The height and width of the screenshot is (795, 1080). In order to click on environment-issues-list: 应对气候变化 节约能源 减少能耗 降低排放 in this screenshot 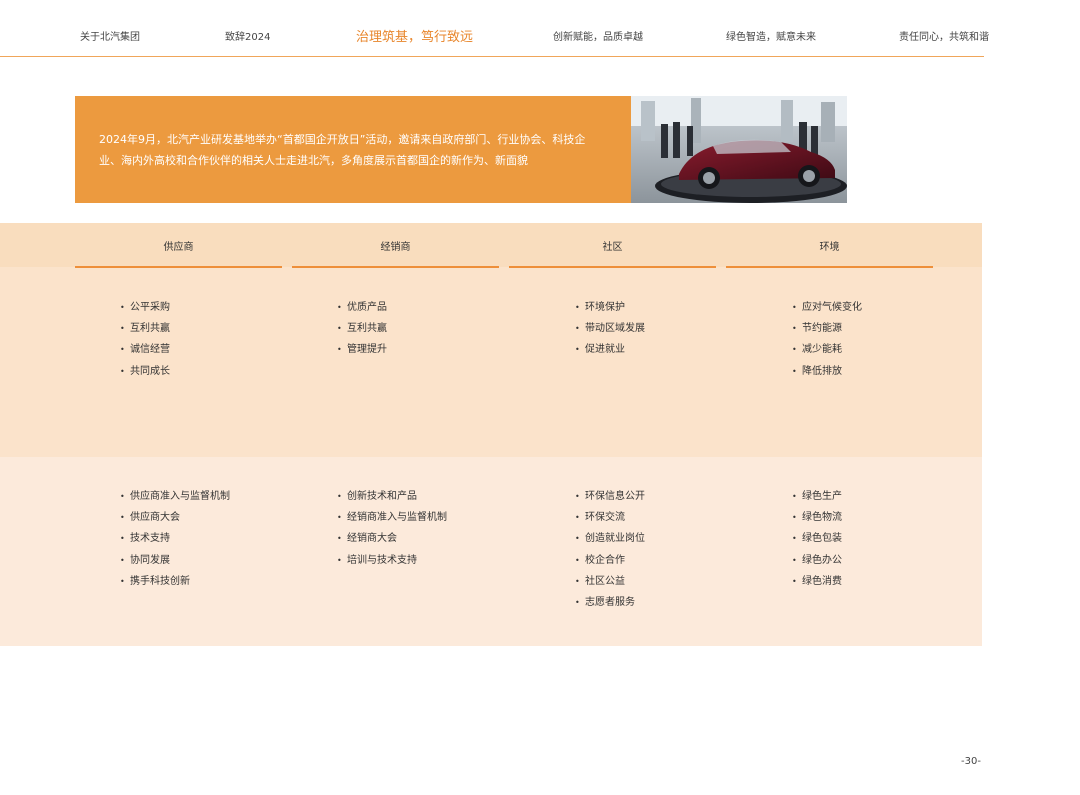, I will do `click(827, 339)`.